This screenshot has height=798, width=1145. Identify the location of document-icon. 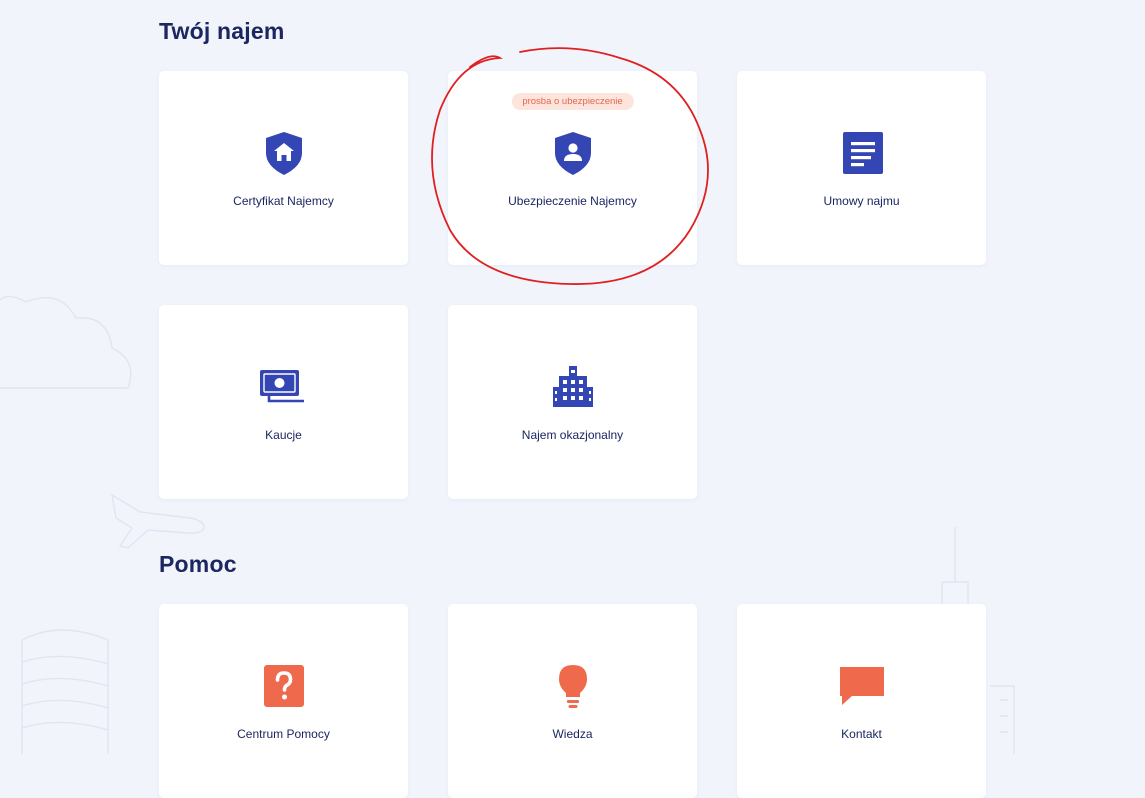
(862, 153).